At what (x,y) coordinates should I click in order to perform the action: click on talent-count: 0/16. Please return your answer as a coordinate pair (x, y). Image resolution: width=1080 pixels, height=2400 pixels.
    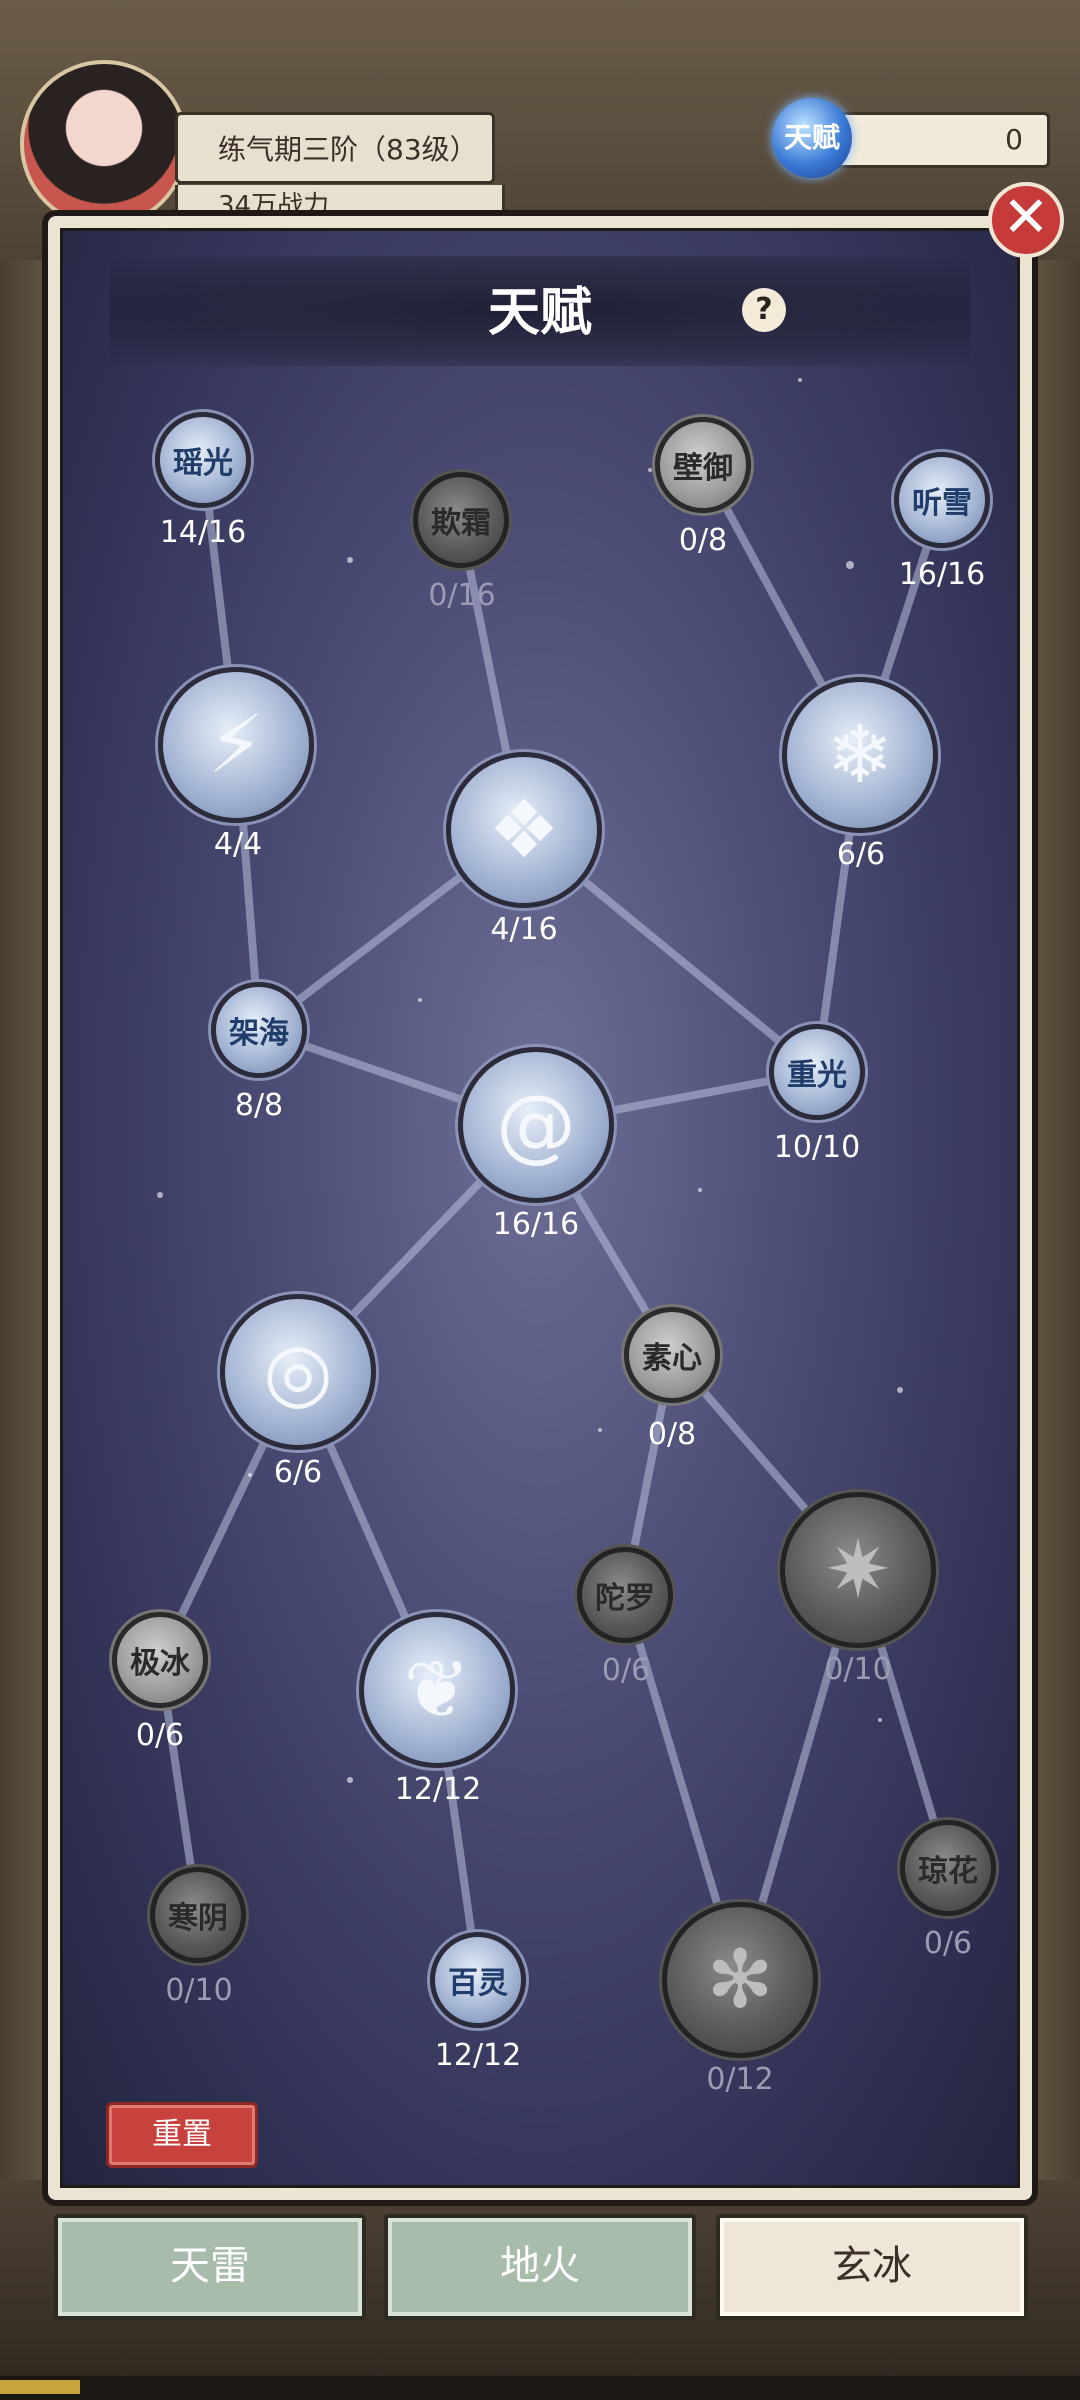
    Looking at the image, I should click on (462, 595).